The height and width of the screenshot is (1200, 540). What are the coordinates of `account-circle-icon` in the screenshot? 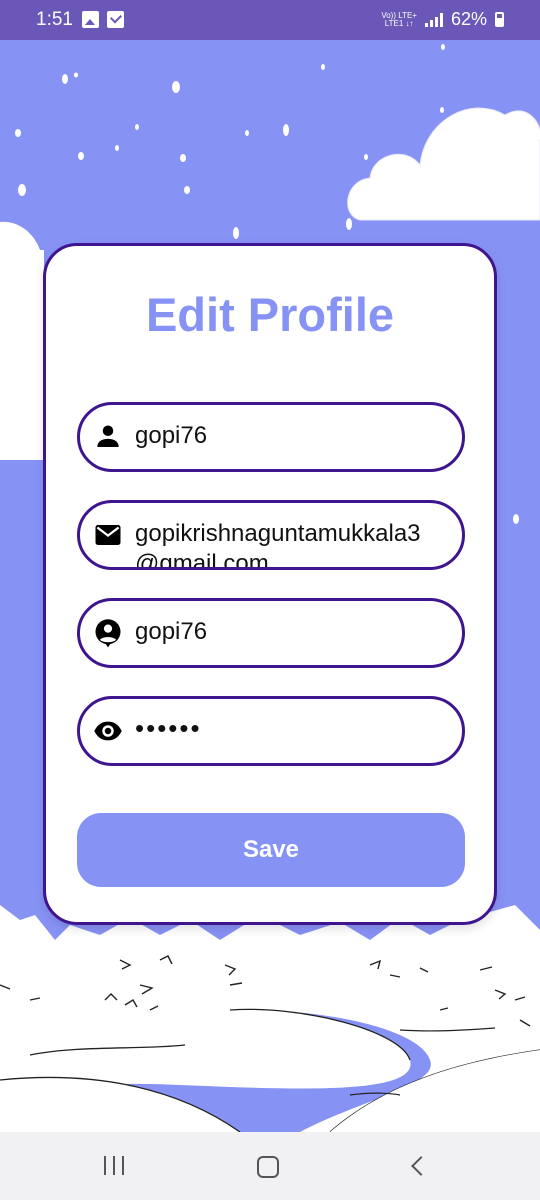 It's located at (108, 633).